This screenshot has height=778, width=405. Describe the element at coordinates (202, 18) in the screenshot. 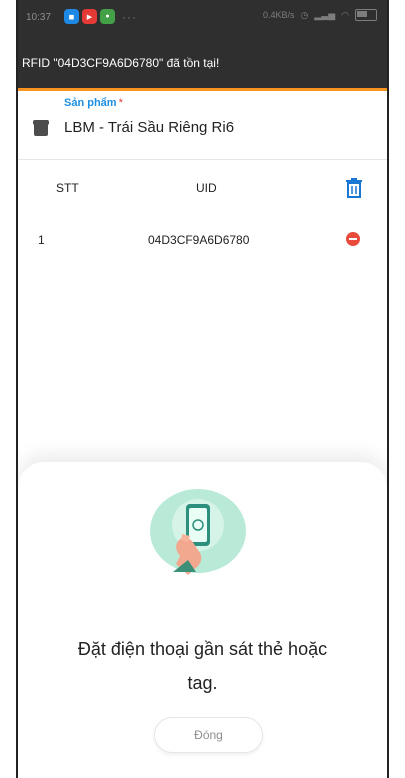

I see `status-bar: 10:37 ◼ ▶ ● ··· 0.4KB/s ◷ ▂▃▅ ◠` at that location.